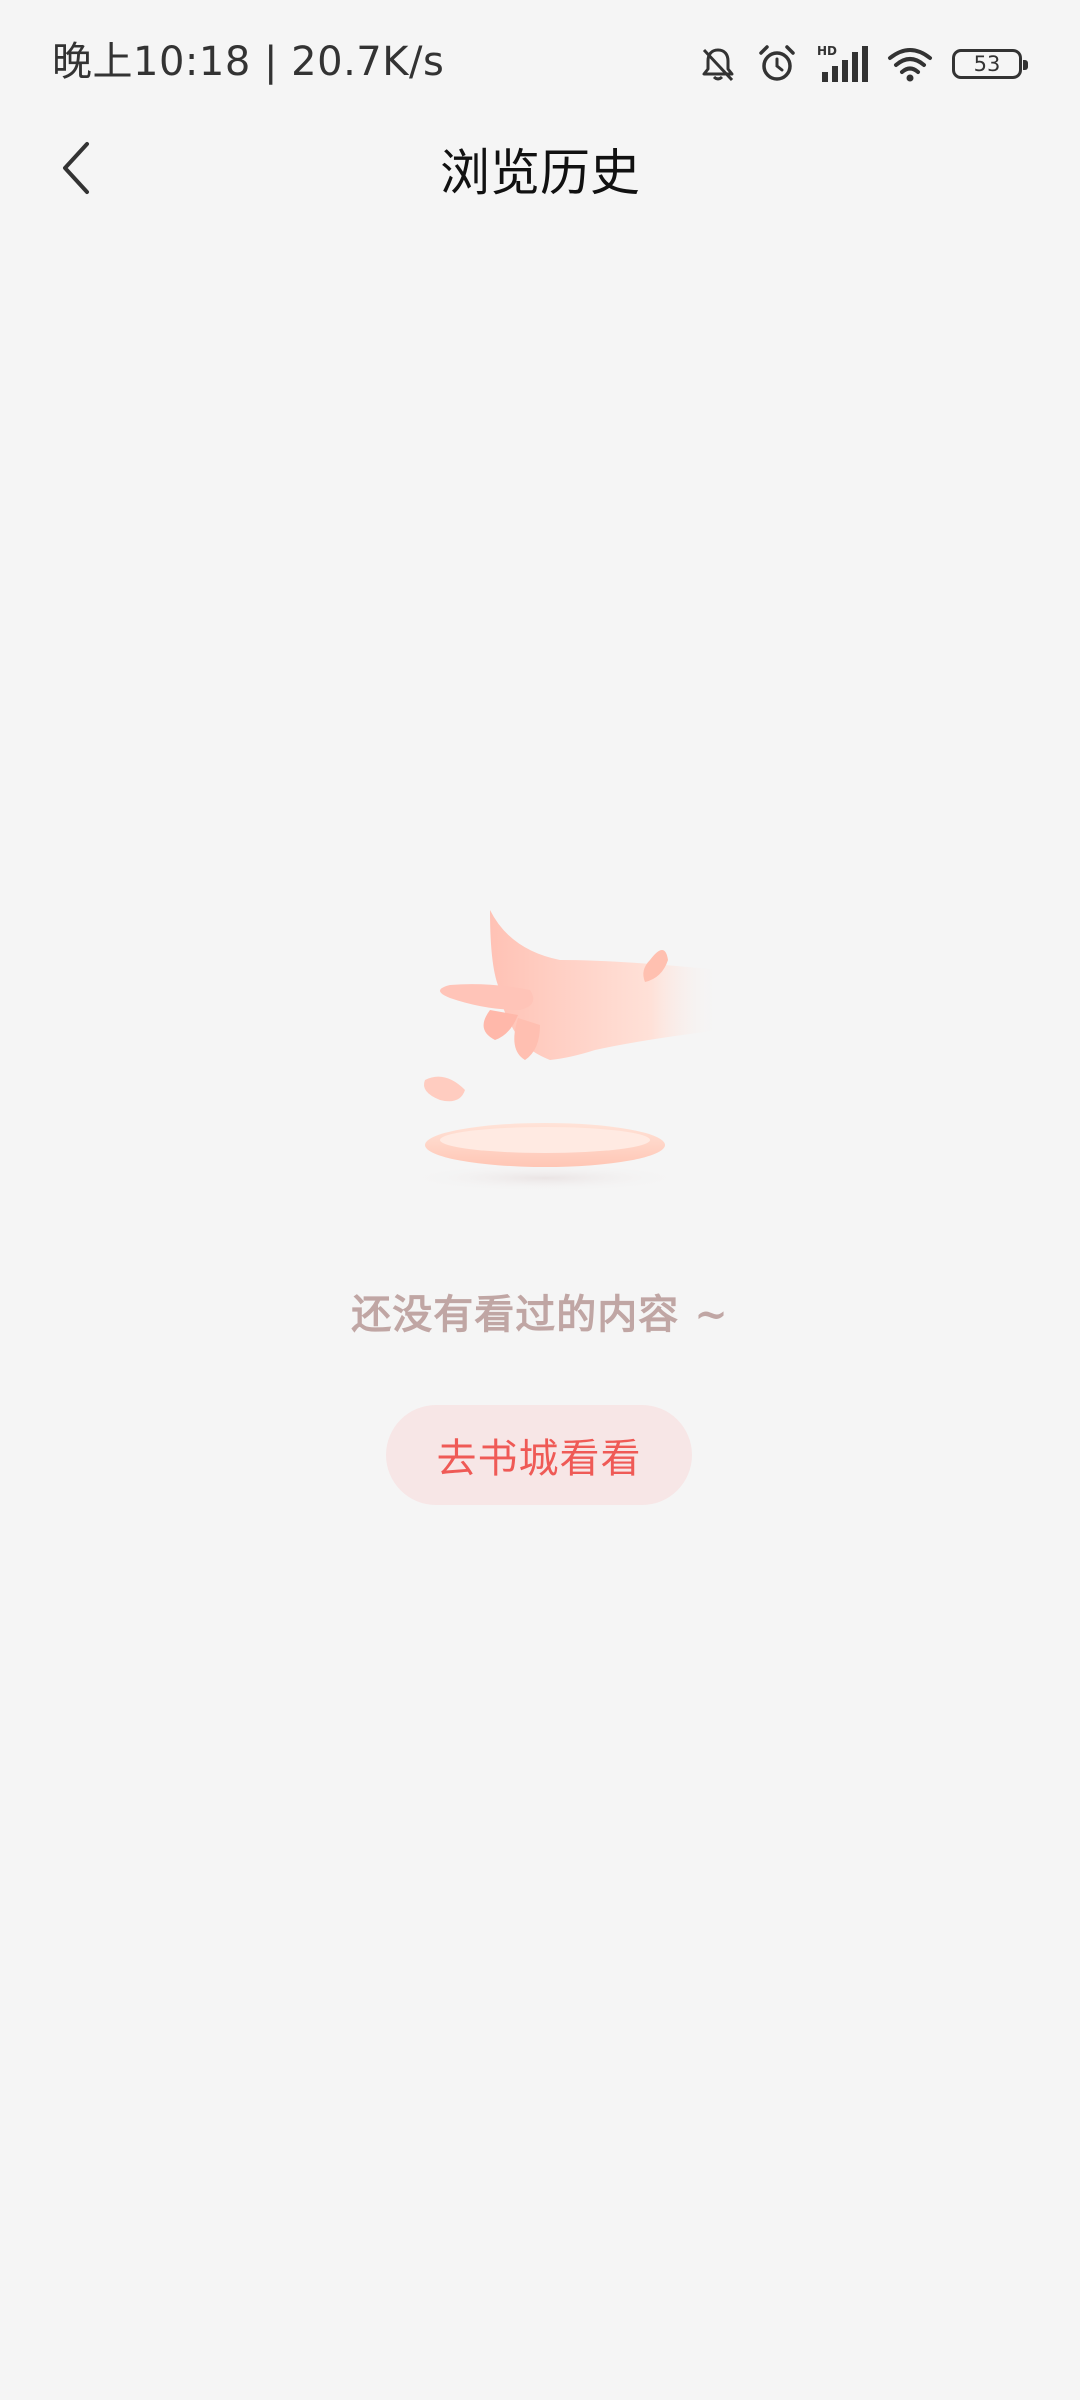 The height and width of the screenshot is (2400, 1080). Describe the element at coordinates (540, 1314) in the screenshot. I see `empty-state-message: 还没有看过的内容 ~` at that location.